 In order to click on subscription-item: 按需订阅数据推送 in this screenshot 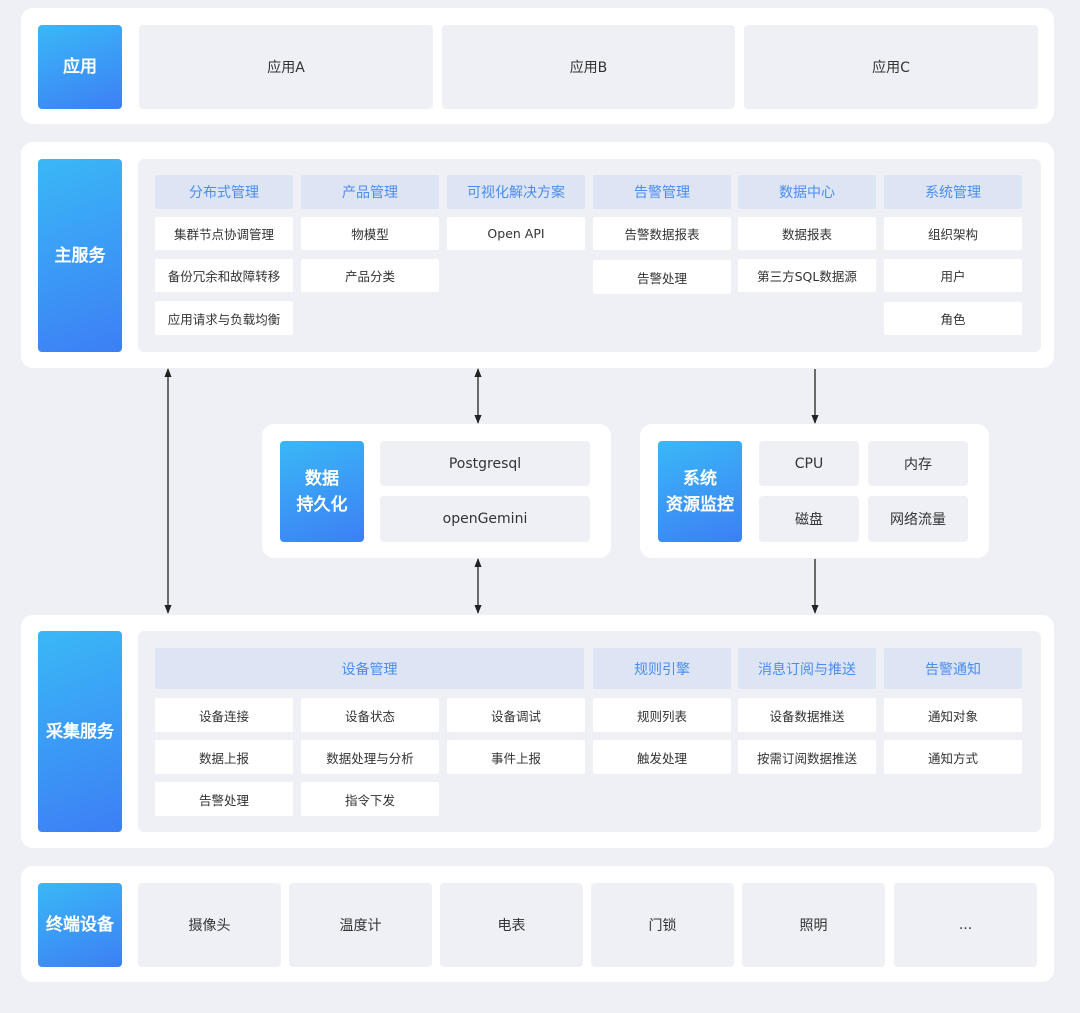, I will do `click(807, 757)`.